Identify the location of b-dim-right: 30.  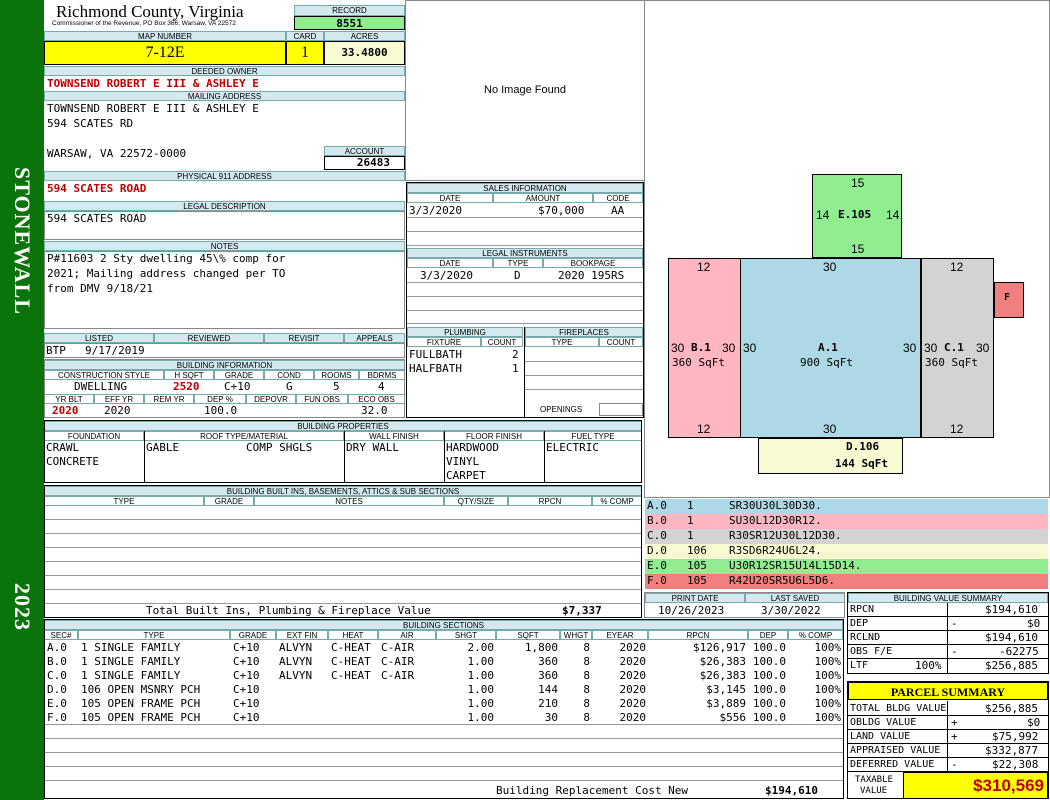
(729, 348).